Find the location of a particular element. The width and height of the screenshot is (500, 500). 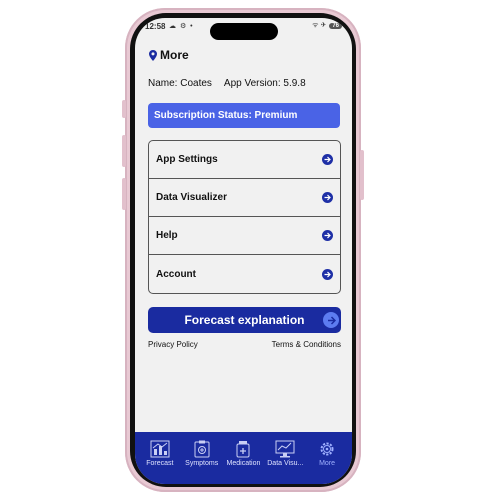

menu-item-label: Data Visualizer is located at coordinates (191, 197).